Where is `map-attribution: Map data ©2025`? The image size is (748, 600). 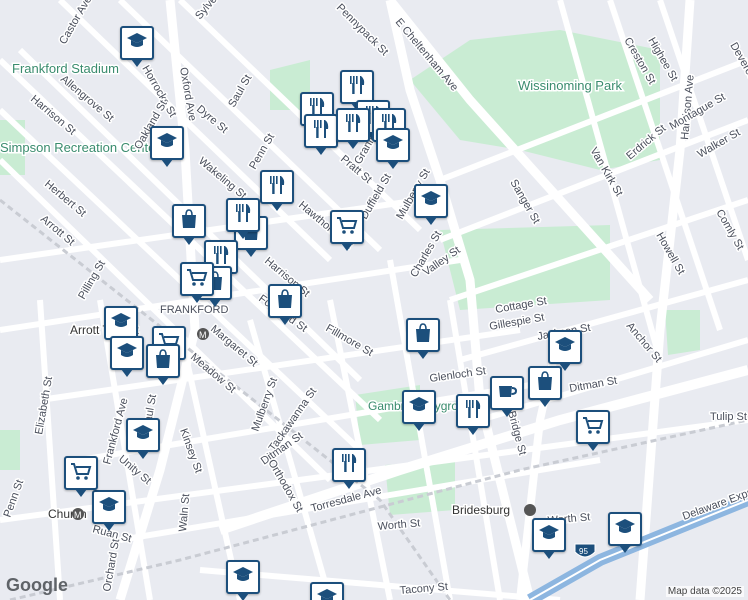
map-attribution: Map data ©2025 is located at coordinates (704, 591).